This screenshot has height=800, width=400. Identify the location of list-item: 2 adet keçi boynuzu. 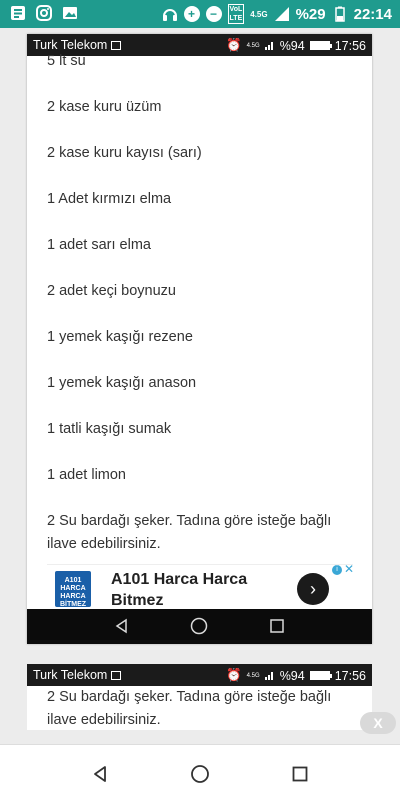
(111, 291).